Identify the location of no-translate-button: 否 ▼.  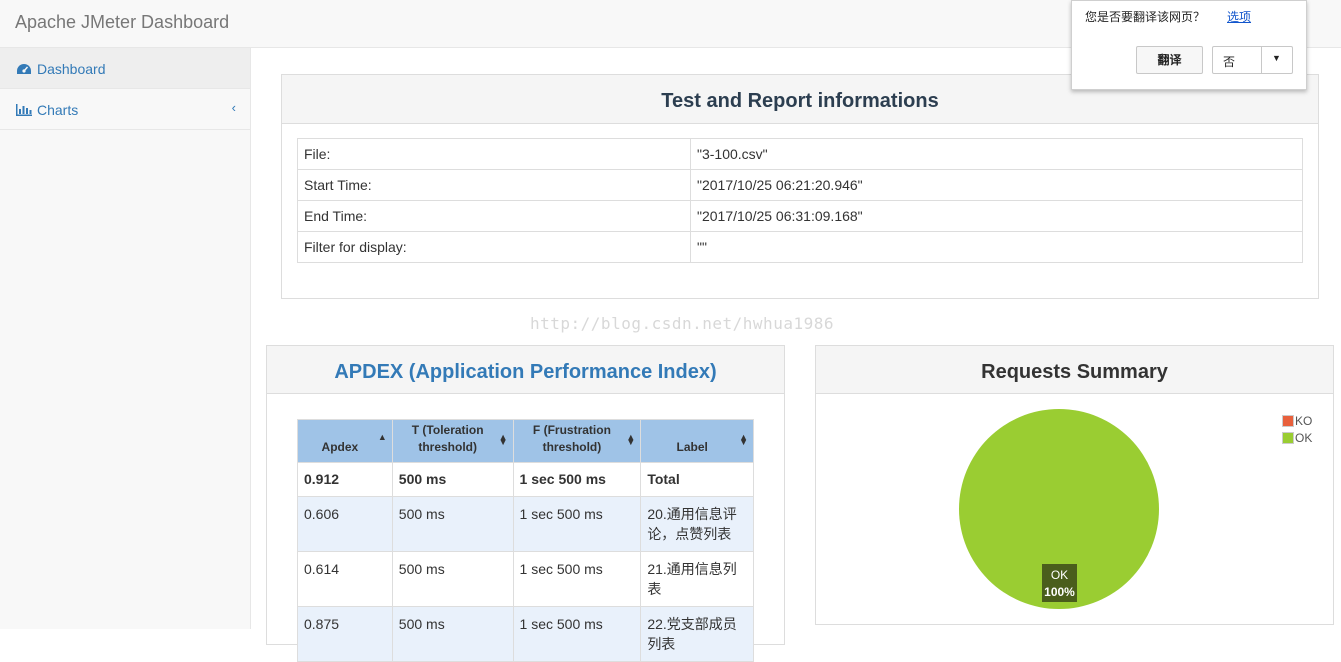
(1252, 60).